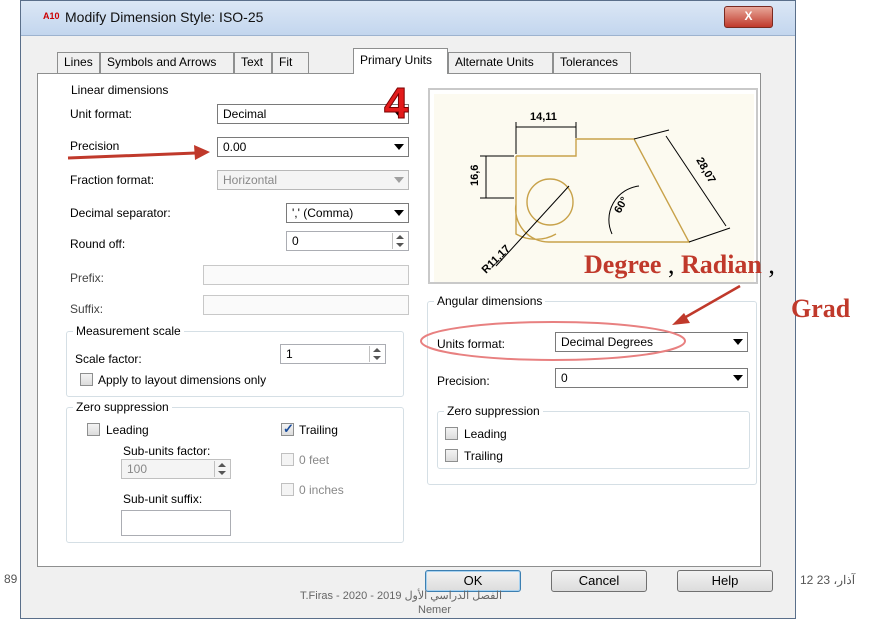 This screenshot has width=872, height=619. I want to click on angular-units-annotation: Degree , Radian ,, so click(679, 265).